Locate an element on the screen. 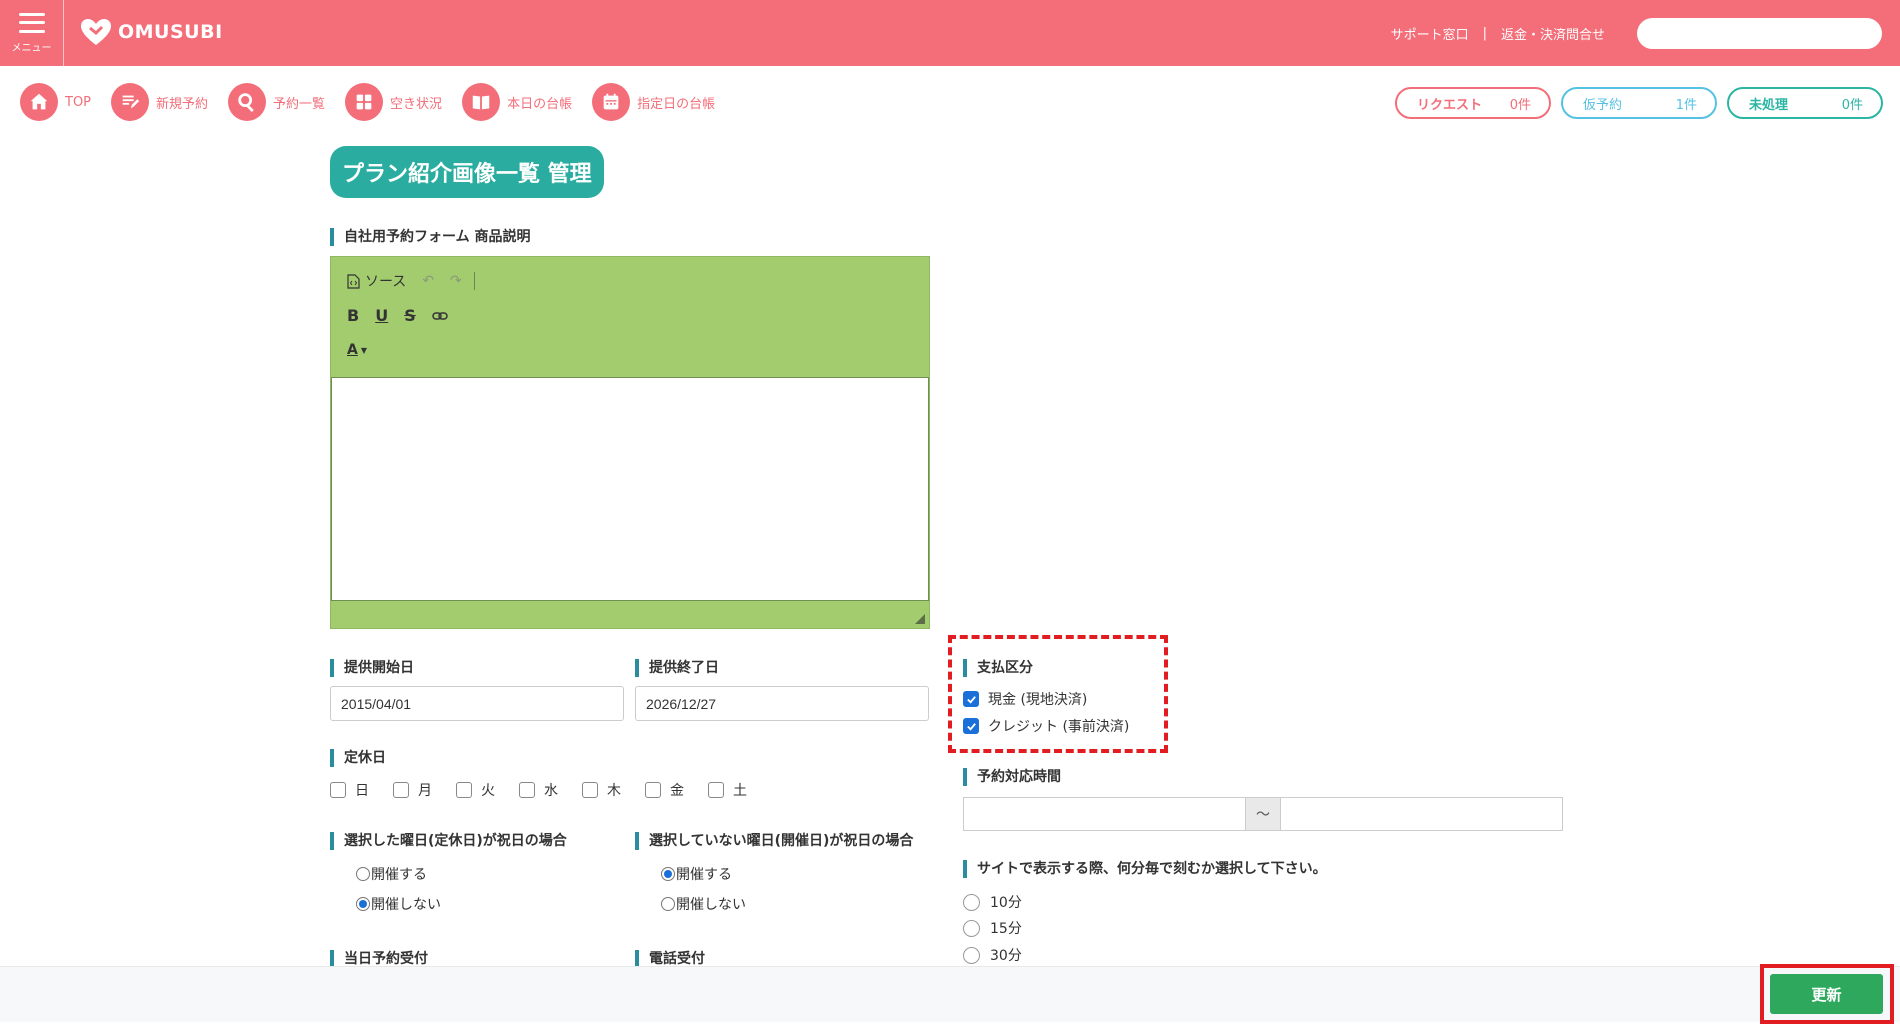 The image size is (1900, 1026). holiday-selected-open-option: 開催する is located at coordinates (391, 874).